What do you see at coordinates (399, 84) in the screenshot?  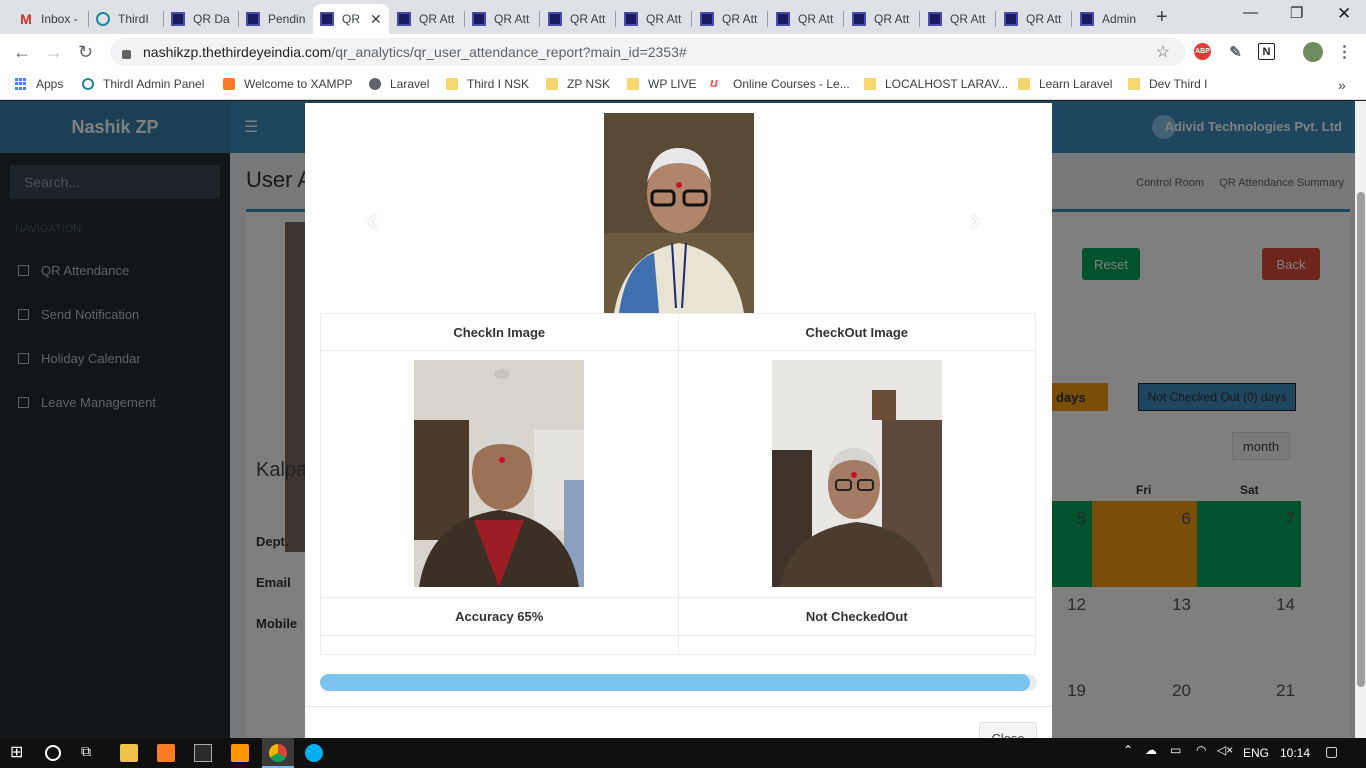 I see `bookmark-laravel: Laravel` at bounding box center [399, 84].